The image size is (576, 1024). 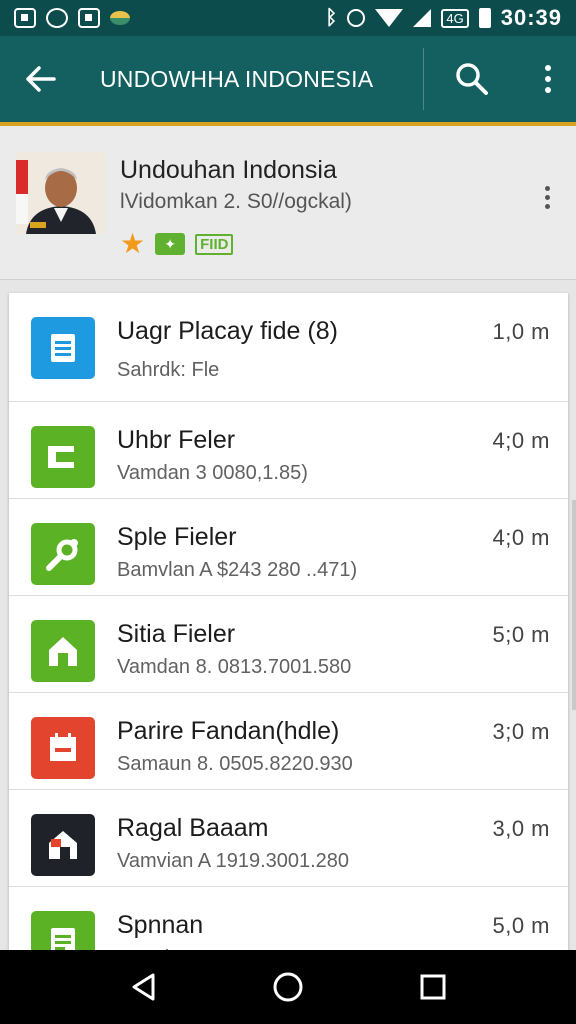 I want to click on notification-settings-icon, so click(x=57, y=18).